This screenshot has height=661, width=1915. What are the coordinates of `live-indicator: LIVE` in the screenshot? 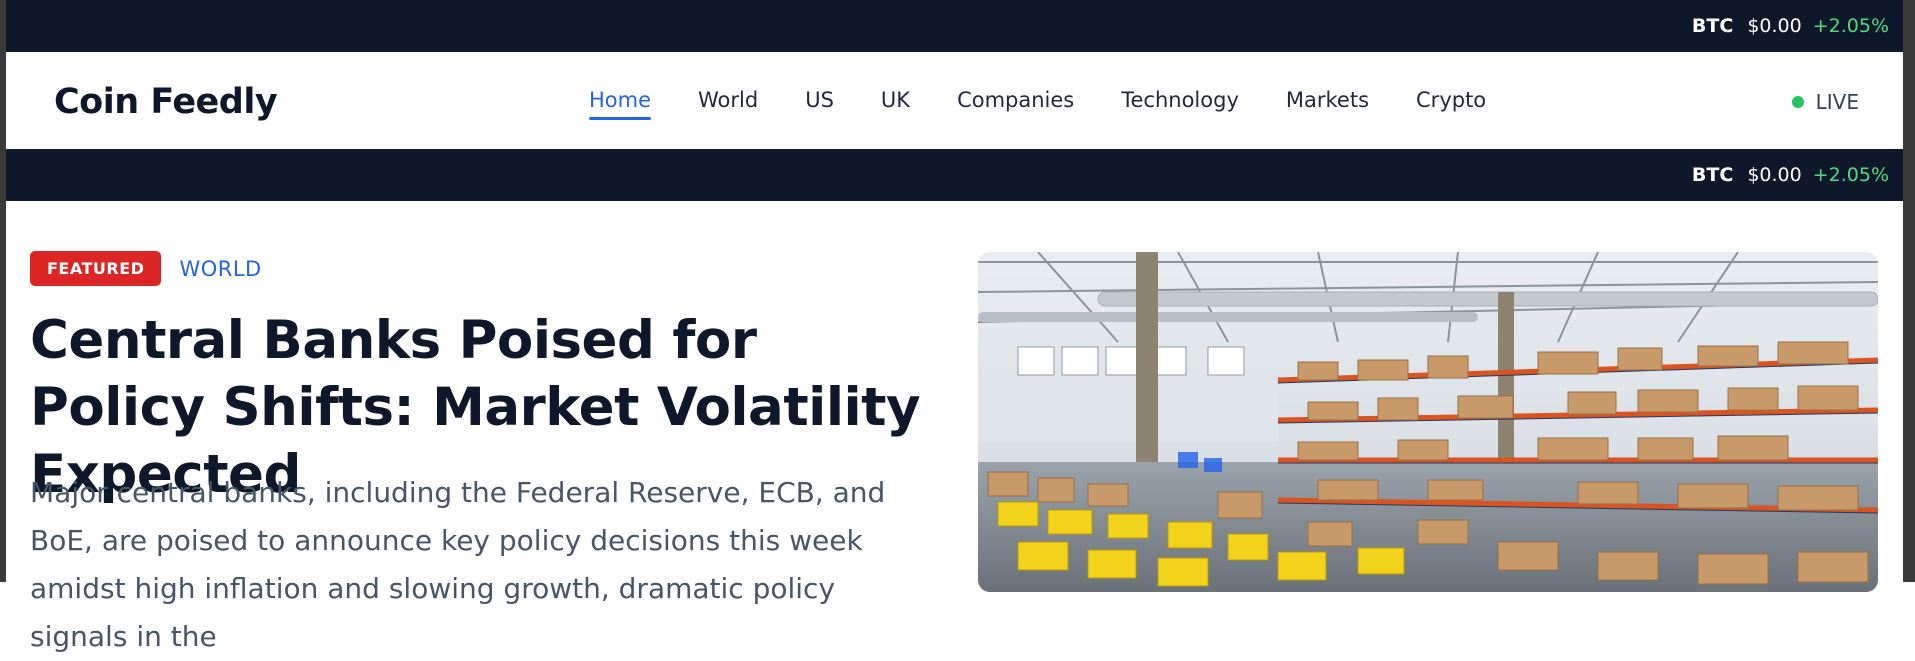 It's located at (1825, 102).